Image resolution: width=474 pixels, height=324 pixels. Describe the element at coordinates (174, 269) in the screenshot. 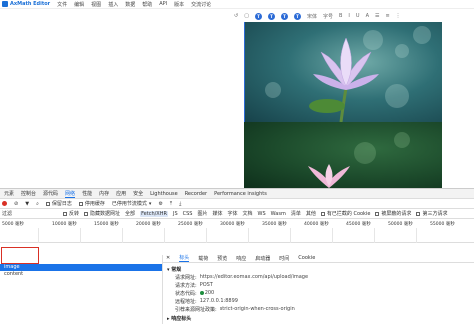

I see `general-section-header: ▾ 常规` at that location.